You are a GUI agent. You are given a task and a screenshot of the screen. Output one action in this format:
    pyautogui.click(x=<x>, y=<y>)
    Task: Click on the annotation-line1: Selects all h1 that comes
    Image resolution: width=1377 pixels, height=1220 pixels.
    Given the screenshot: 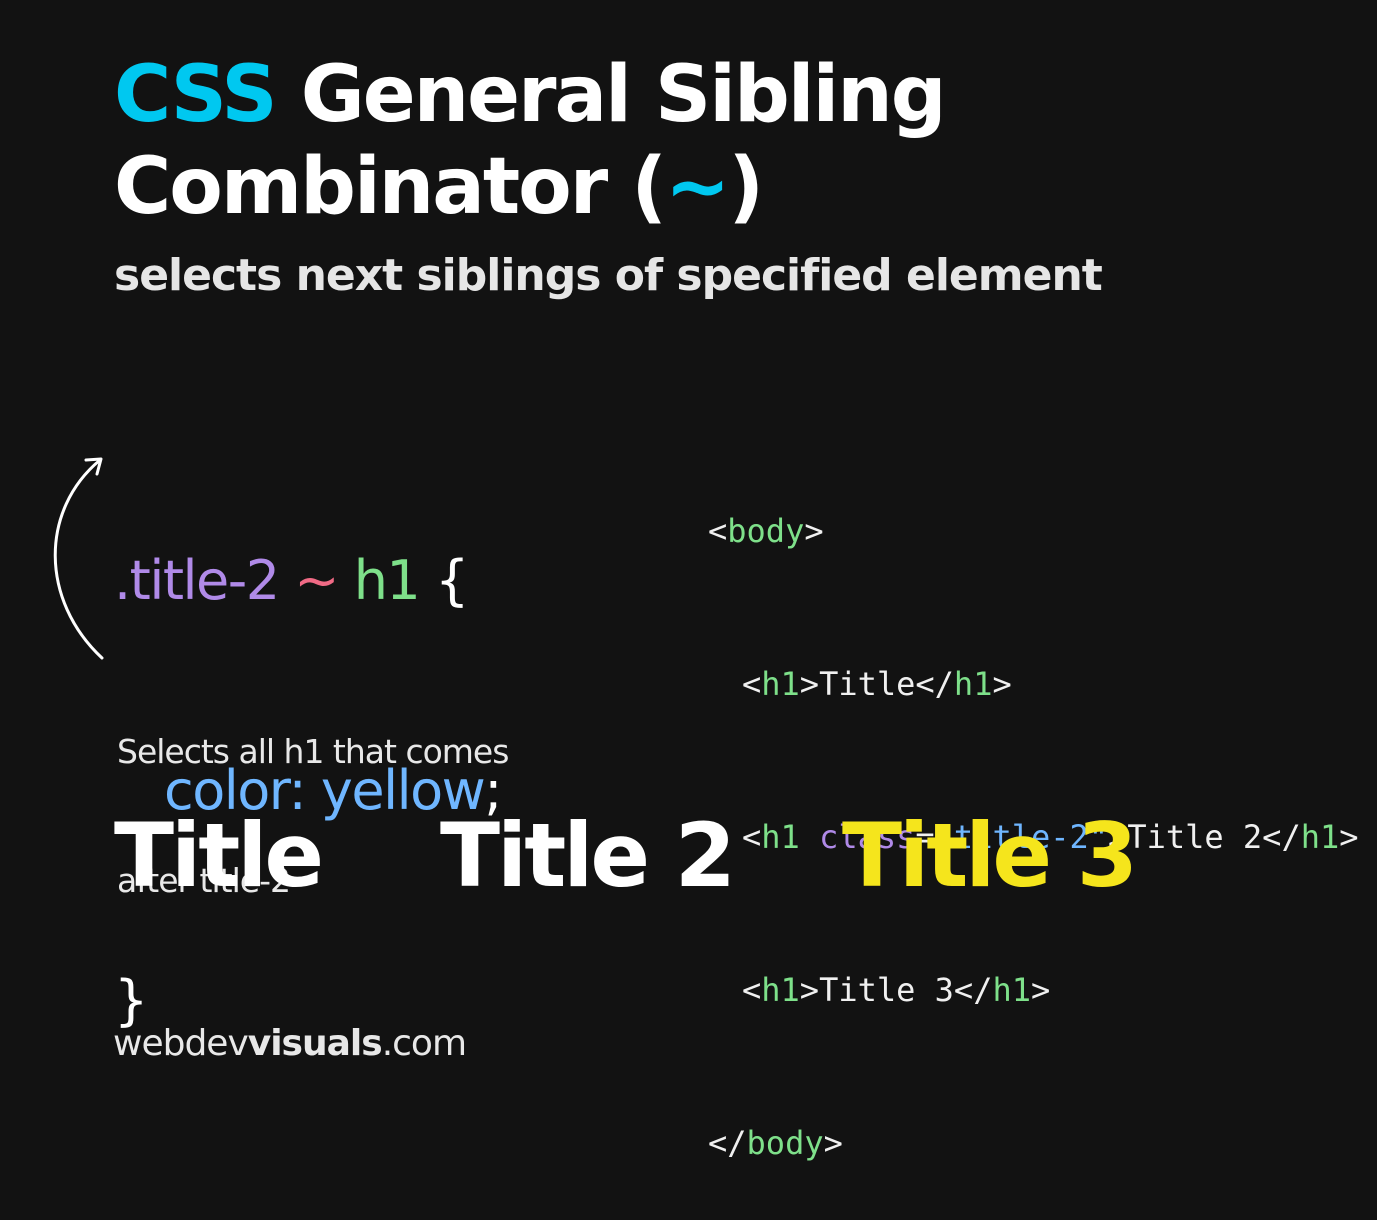 What is the action you would take?
    pyautogui.click(x=313, y=751)
    